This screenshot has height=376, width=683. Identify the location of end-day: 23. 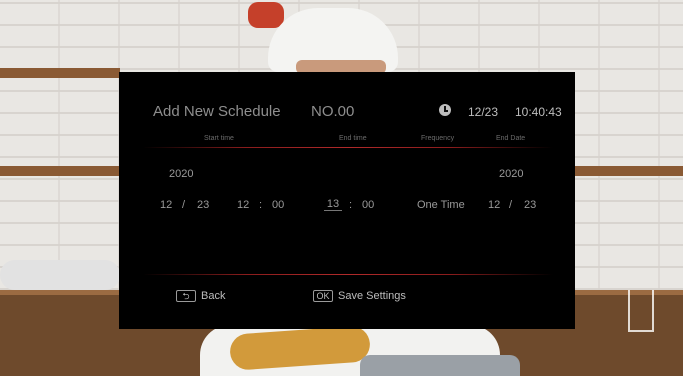
(530, 205).